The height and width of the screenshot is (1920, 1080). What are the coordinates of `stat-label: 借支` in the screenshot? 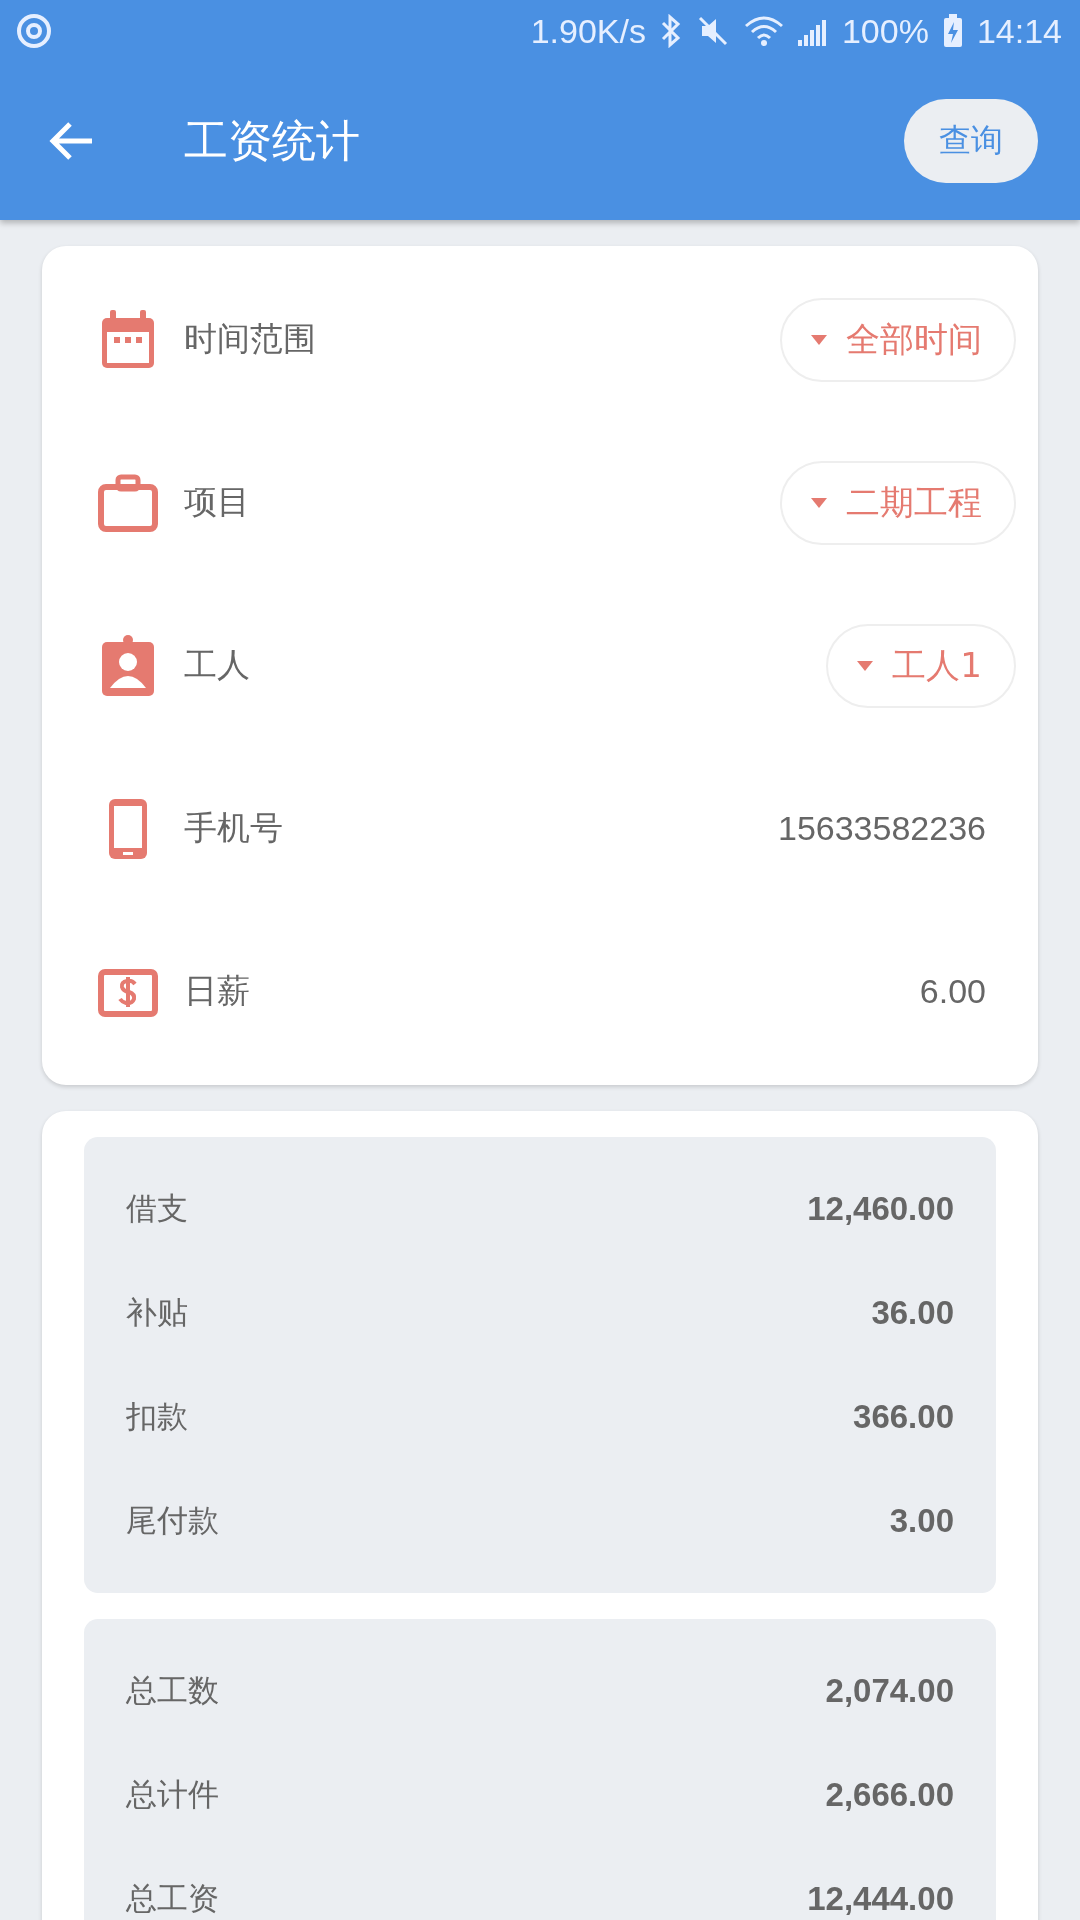 It's located at (157, 1208).